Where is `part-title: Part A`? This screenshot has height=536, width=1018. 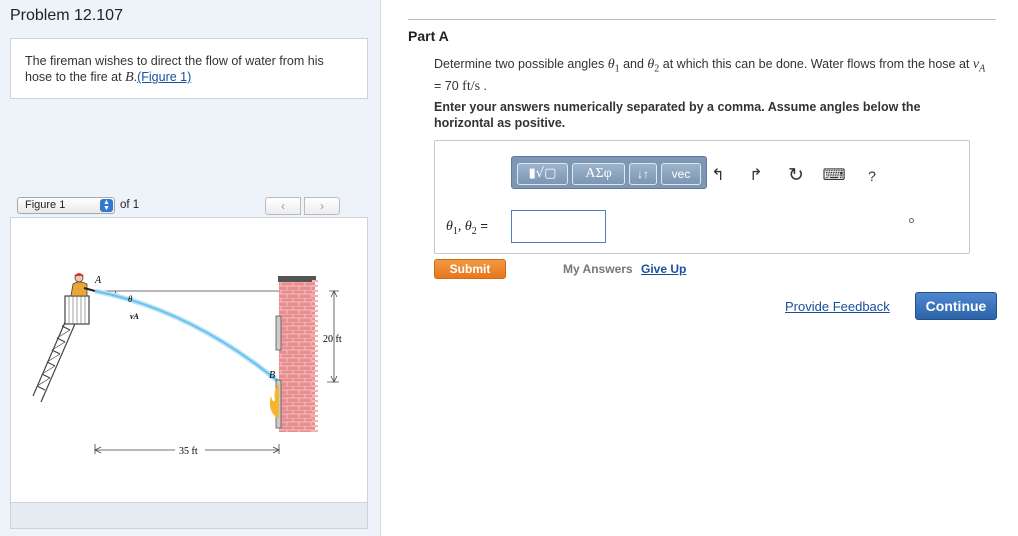 part-title: Part A is located at coordinates (428, 36).